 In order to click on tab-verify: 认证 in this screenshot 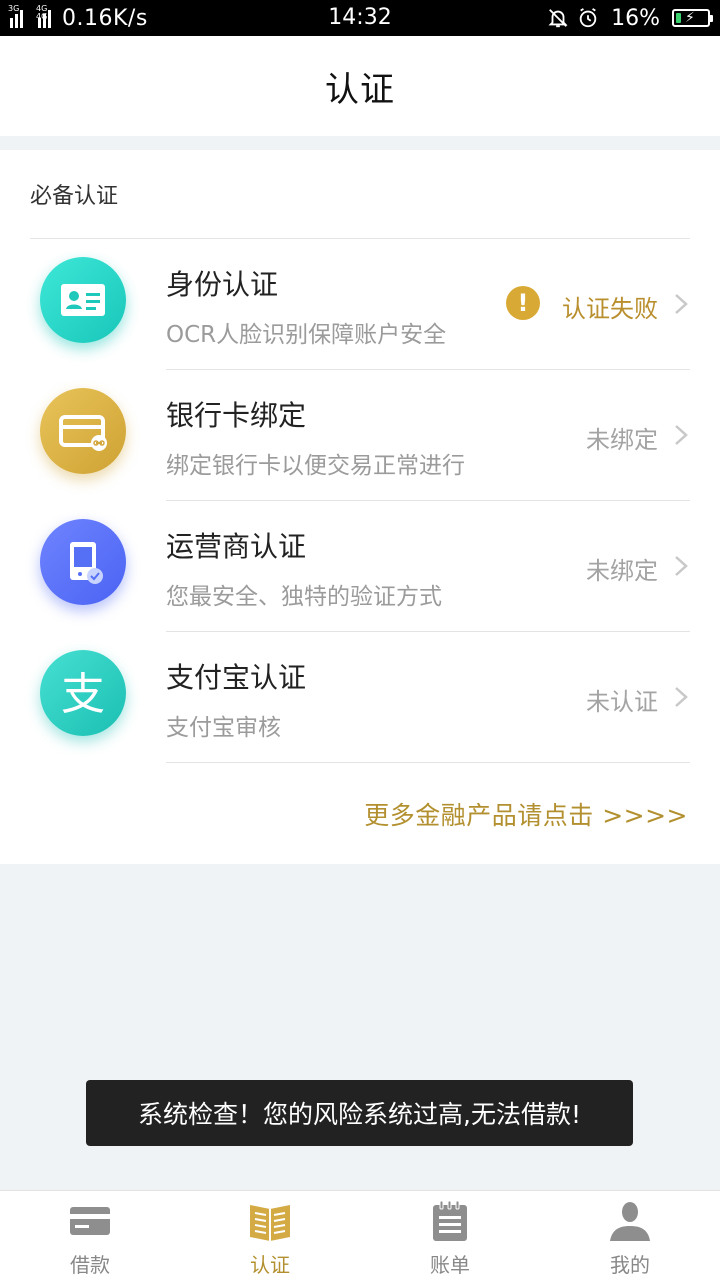, I will do `click(270, 1235)`.